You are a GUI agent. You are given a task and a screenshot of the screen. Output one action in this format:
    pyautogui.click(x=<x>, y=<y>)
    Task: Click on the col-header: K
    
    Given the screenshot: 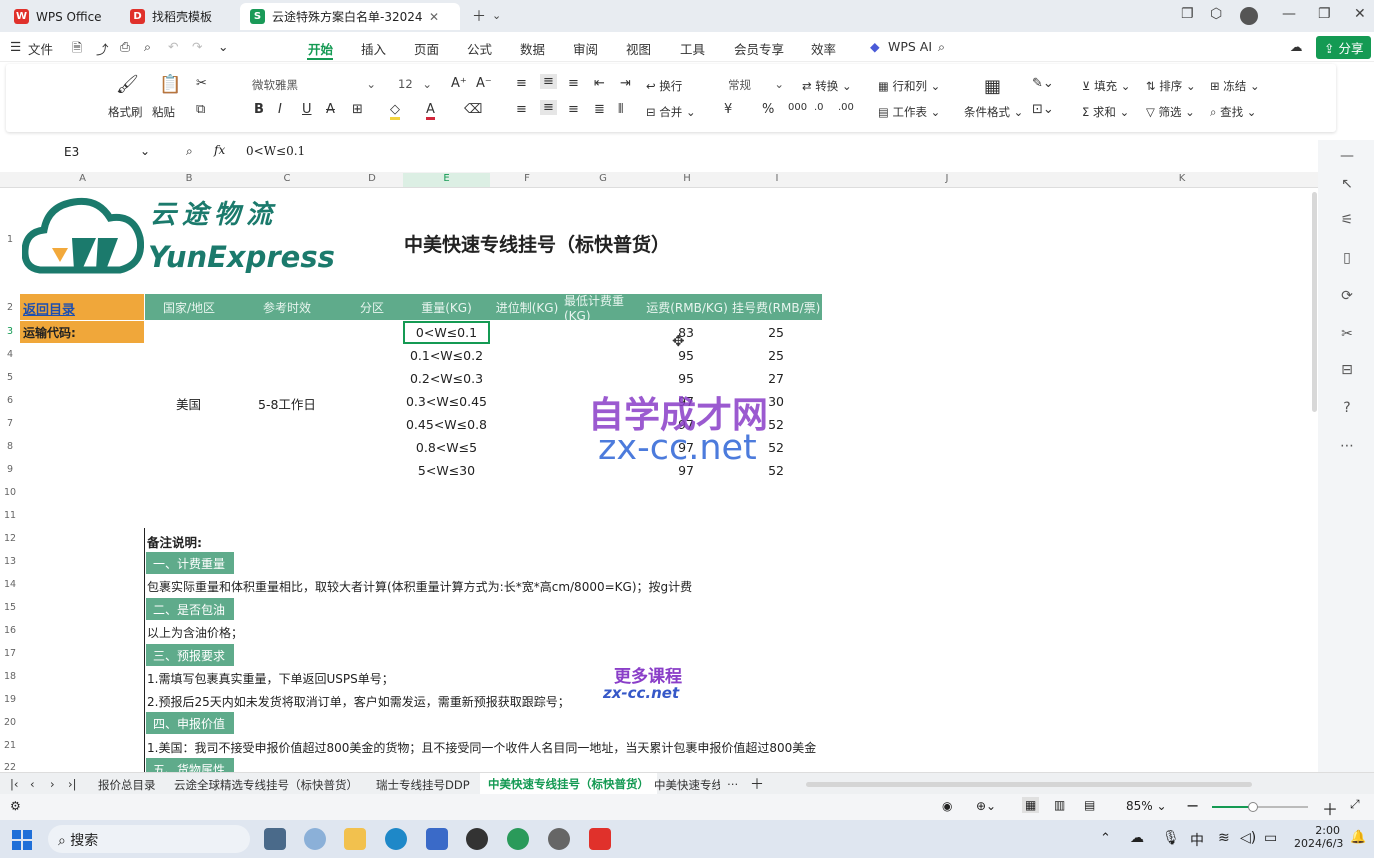 What is the action you would take?
    pyautogui.click(x=1182, y=178)
    